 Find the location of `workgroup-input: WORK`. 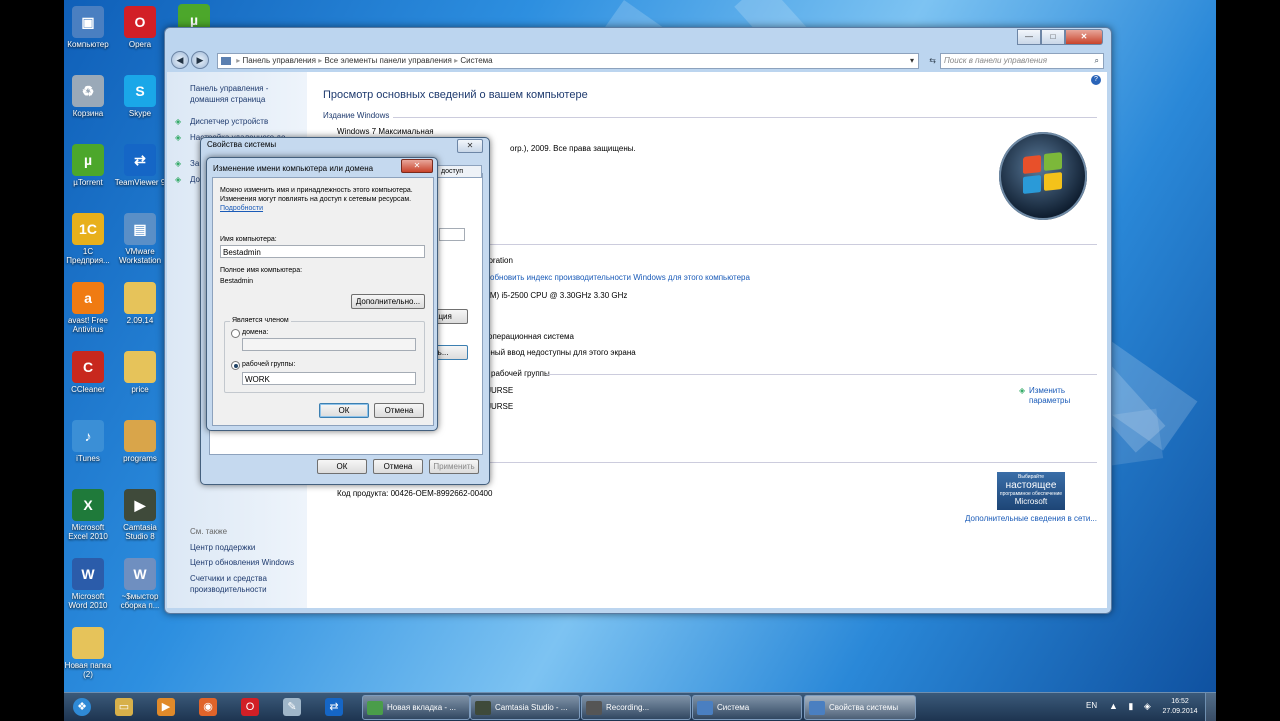

workgroup-input: WORK is located at coordinates (329, 378).